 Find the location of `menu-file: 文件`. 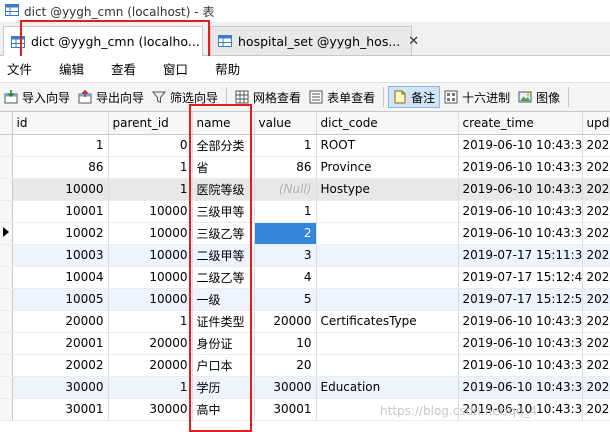

menu-file: 文件 is located at coordinates (19, 68).